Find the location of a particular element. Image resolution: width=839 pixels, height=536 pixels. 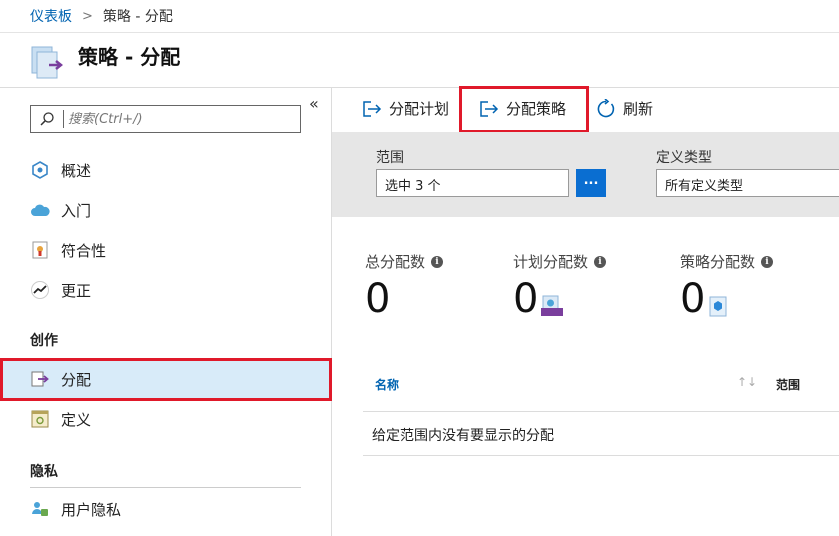

assign-initiative-label: 分配计划 is located at coordinates (419, 109).